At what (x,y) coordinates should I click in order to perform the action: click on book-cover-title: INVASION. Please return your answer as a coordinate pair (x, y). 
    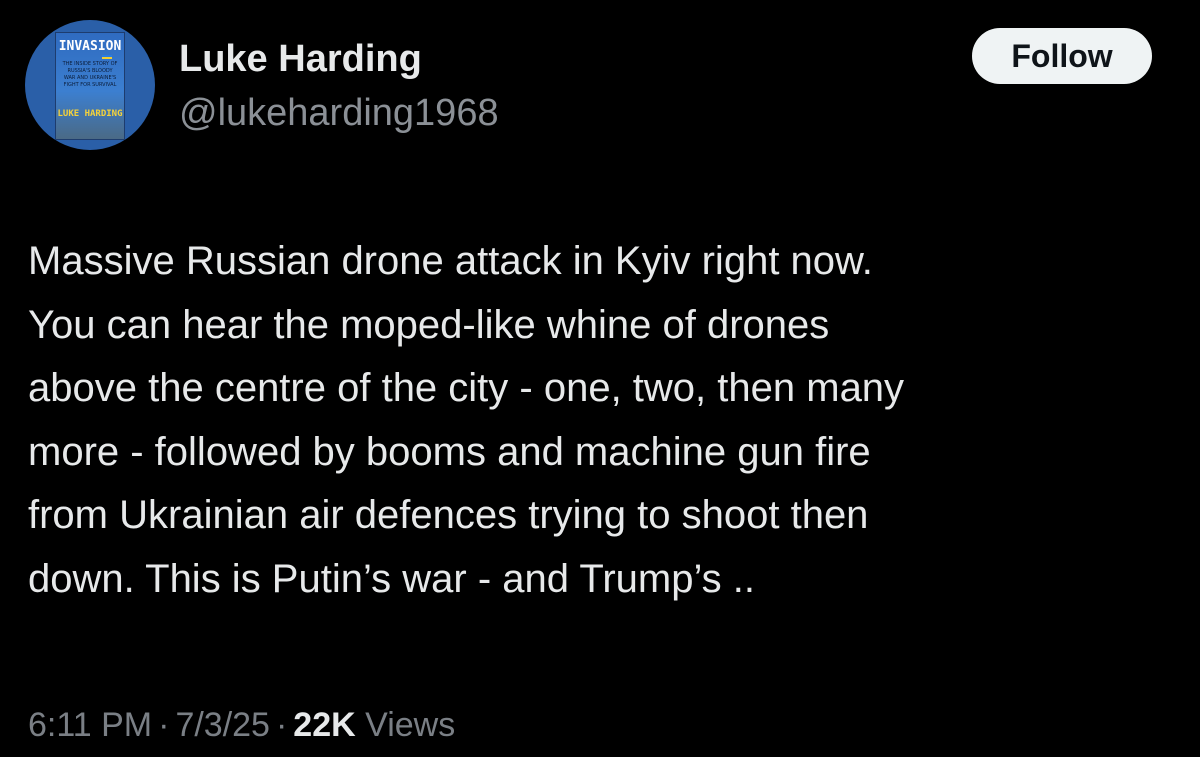
    Looking at the image, I should click on (90, 46).